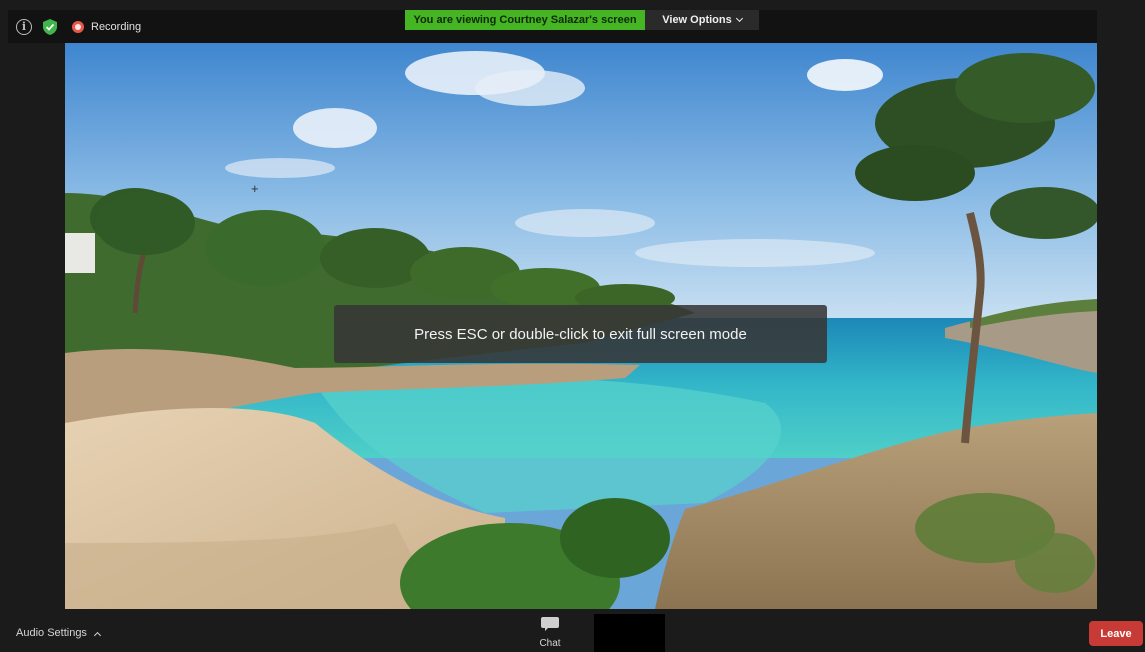  Describe the element at coordinates (24, 26) in the screenshot. I see `info-icon: i` at that location.